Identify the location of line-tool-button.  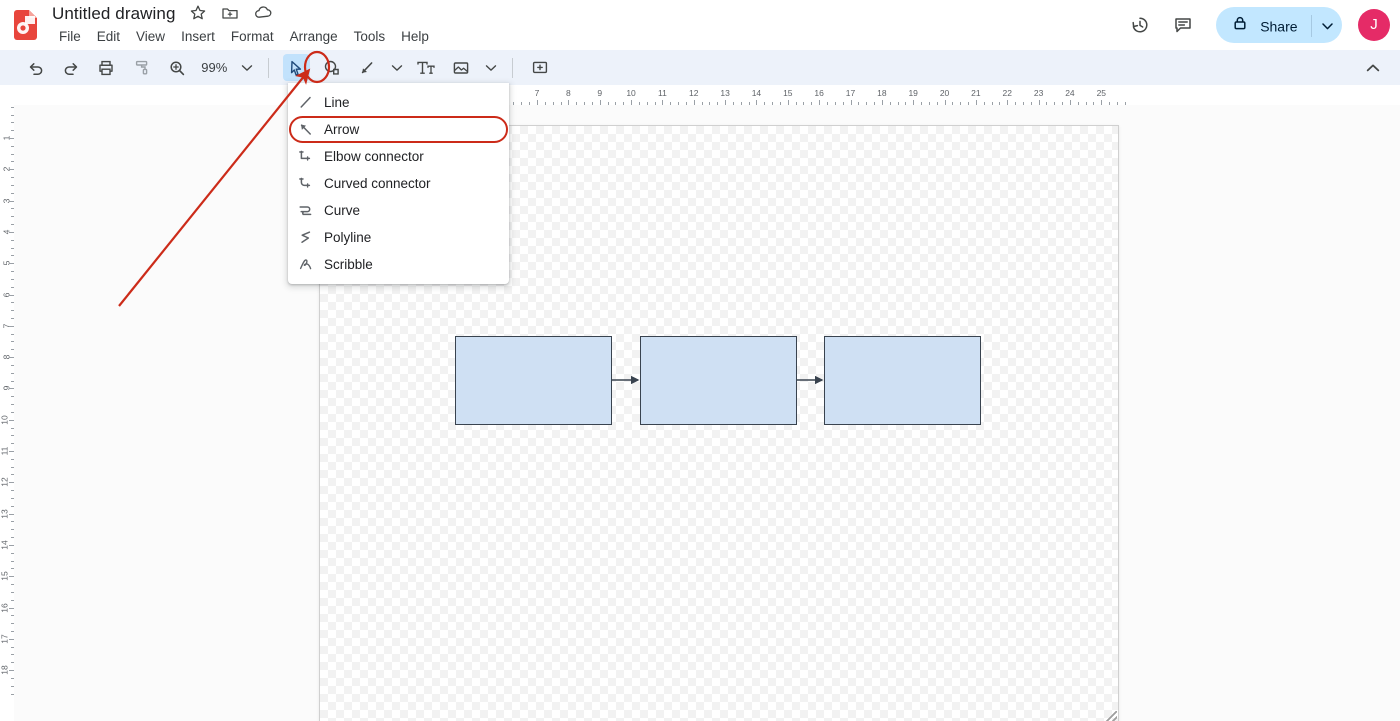
(367, 67).